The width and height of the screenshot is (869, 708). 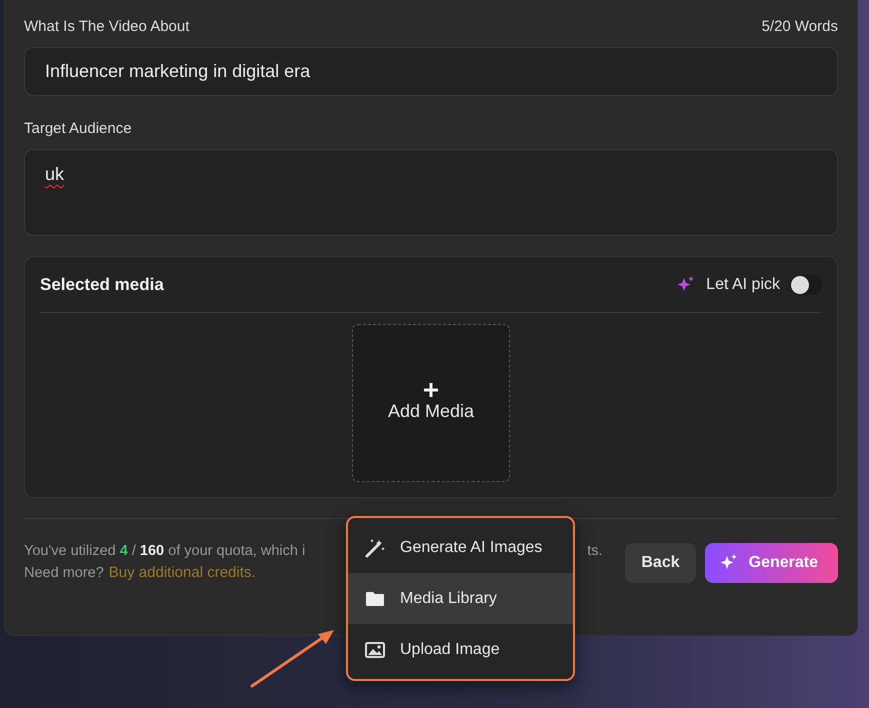 I want to click on folder-icon, so click(x=375, y=598).